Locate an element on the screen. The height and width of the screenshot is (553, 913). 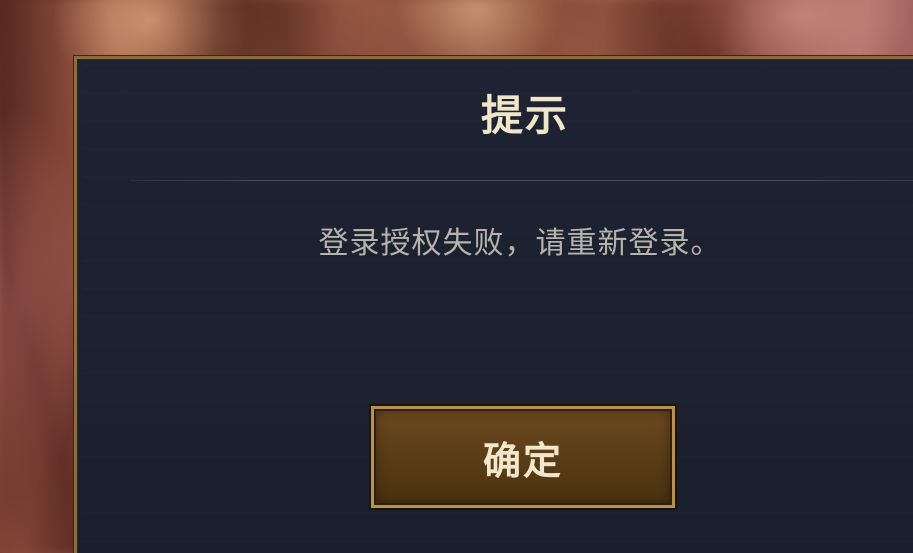
dialog-message: 登录授权失败，请重新登录。 is located at coordinates (520, 243).